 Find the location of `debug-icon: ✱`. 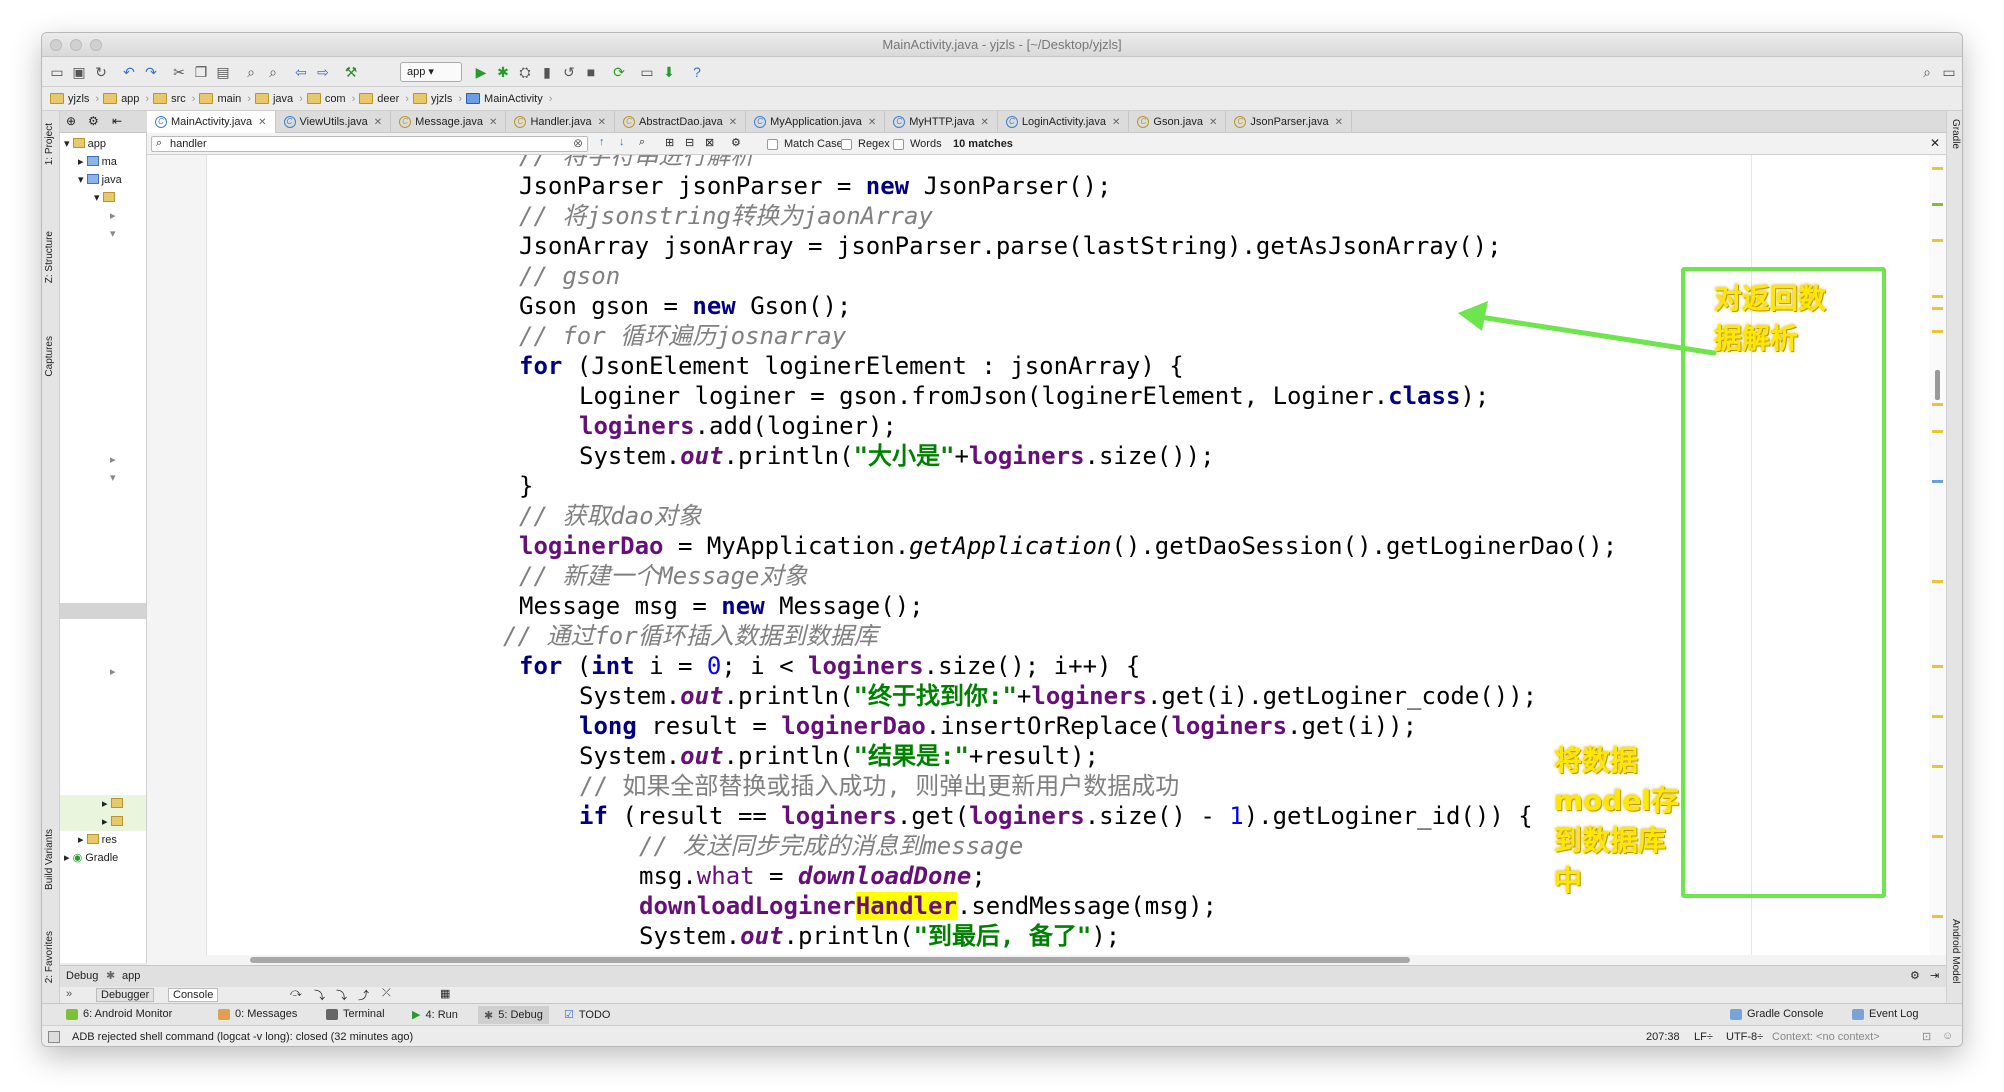

debug-icon: ✱ is located at coordinates (503, 72).